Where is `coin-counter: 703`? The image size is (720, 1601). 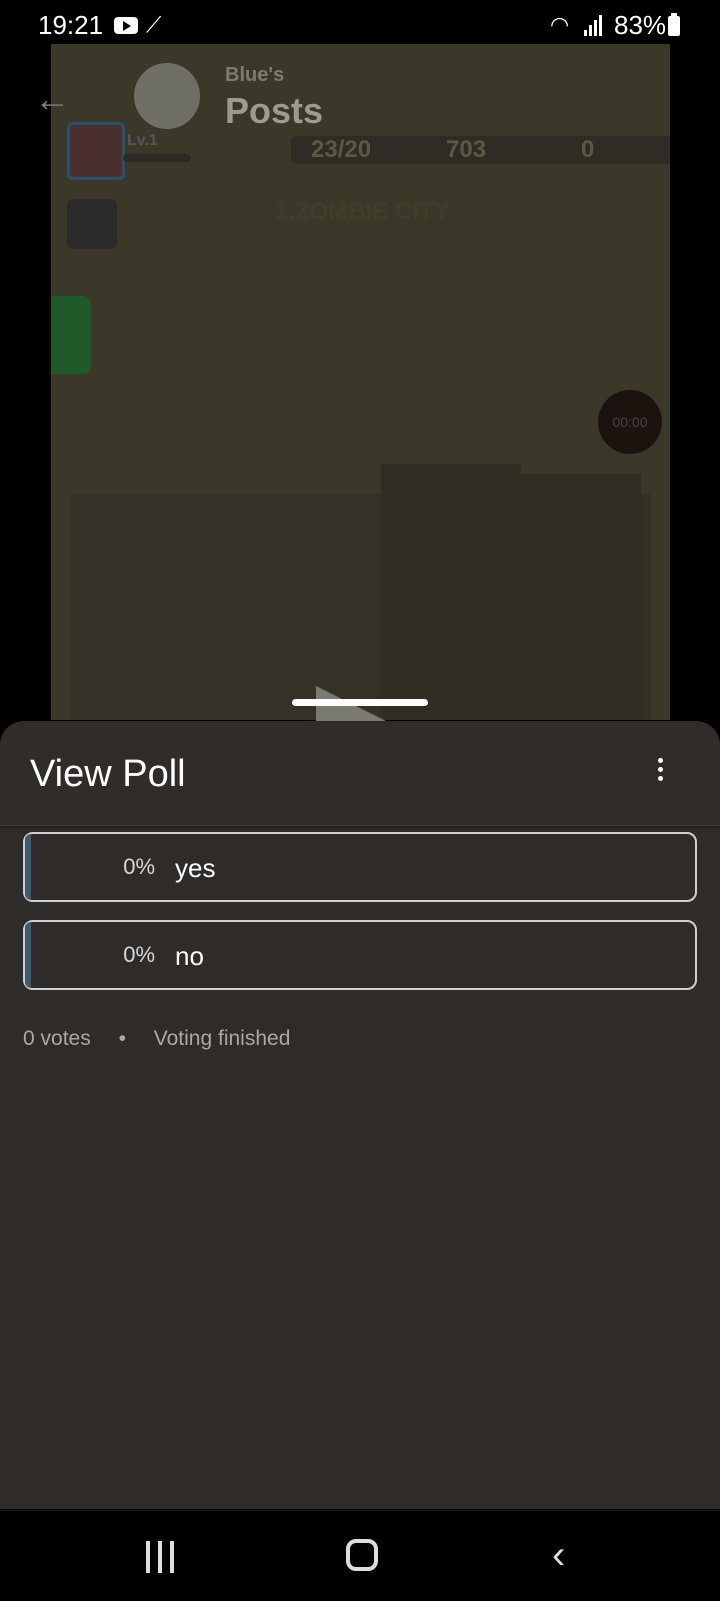
coin-counter: 703 is located at coordinates (478, 150).